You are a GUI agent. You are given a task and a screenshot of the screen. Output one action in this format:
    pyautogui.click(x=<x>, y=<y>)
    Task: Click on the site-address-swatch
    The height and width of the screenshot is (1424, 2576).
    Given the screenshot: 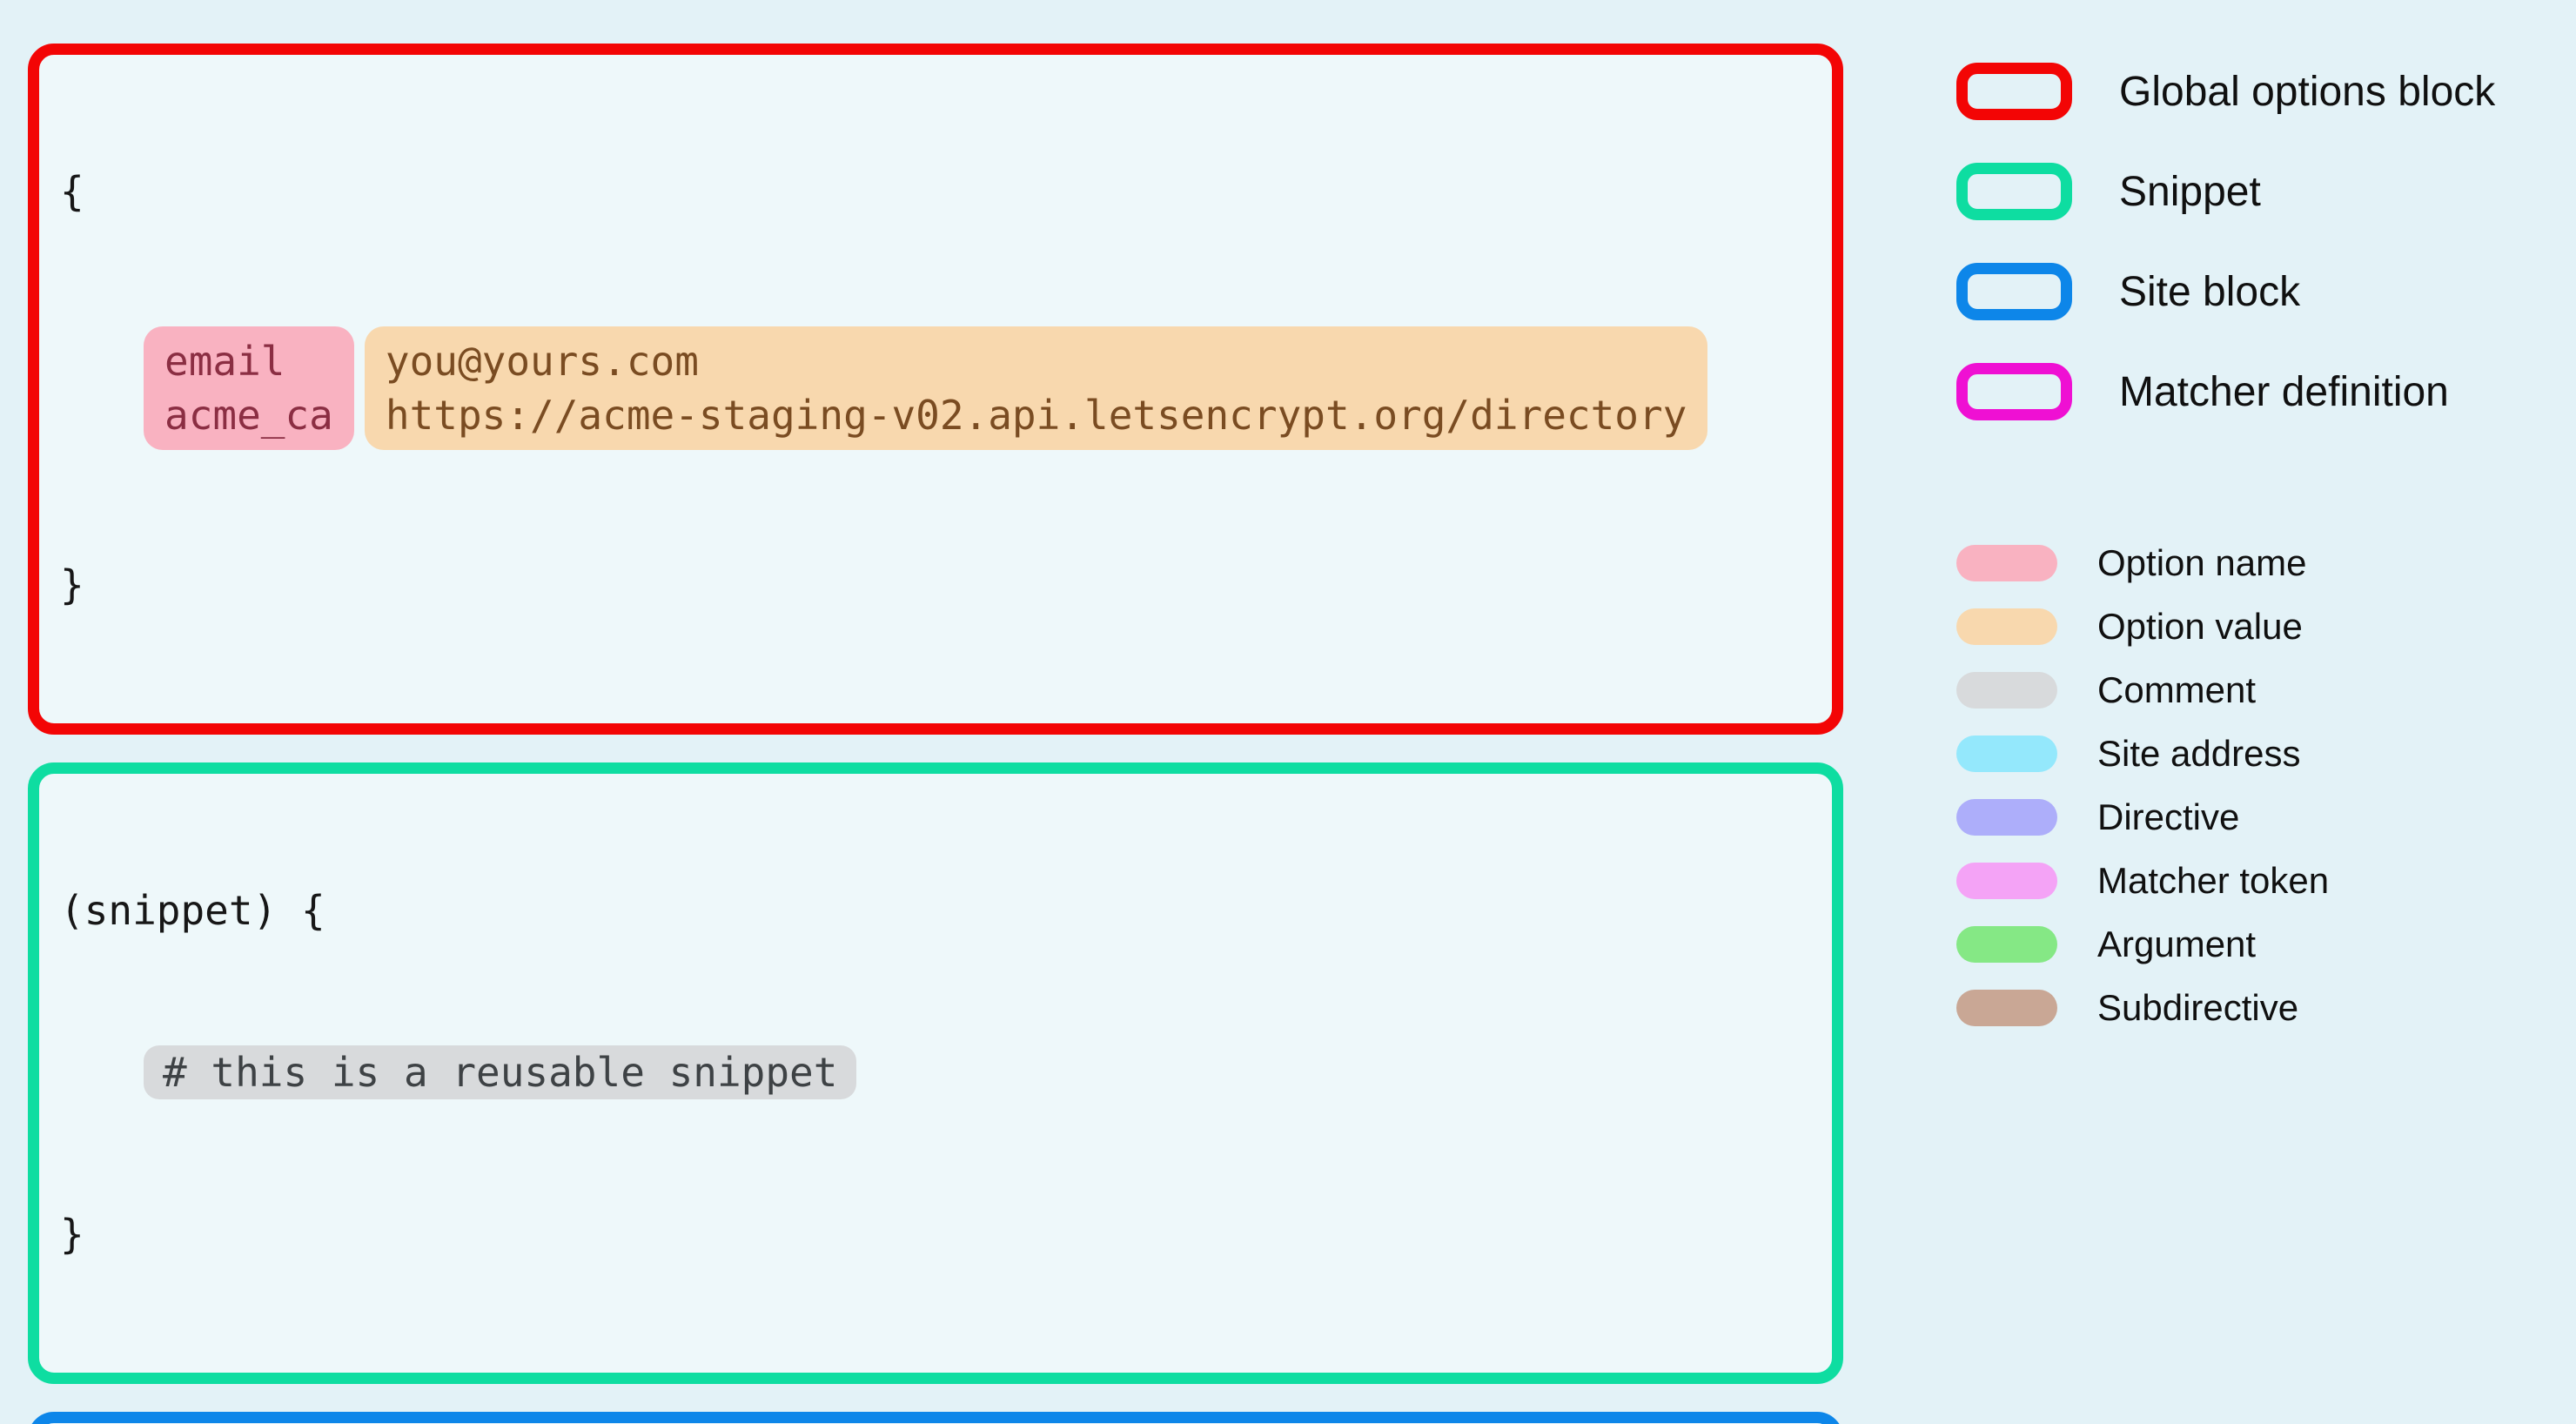 What is the action you would take?
    pyautogui.click(x=2006, y=754)
    